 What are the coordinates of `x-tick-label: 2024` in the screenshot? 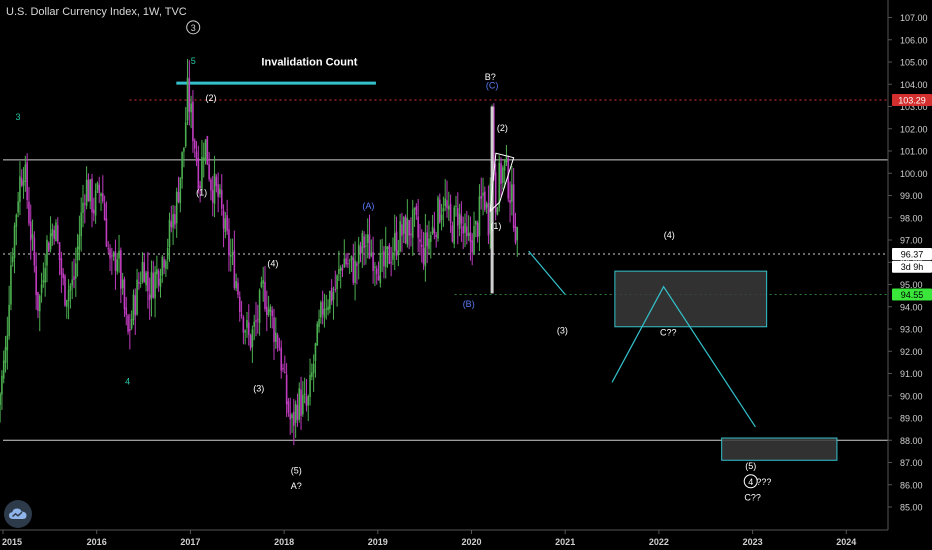 It's located at (846, 542).